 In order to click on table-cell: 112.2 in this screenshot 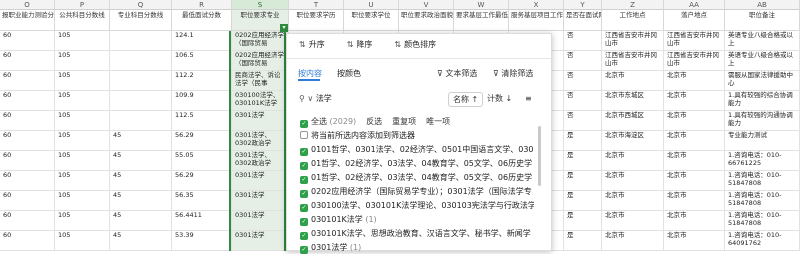, I will do `click(202, 81)`.